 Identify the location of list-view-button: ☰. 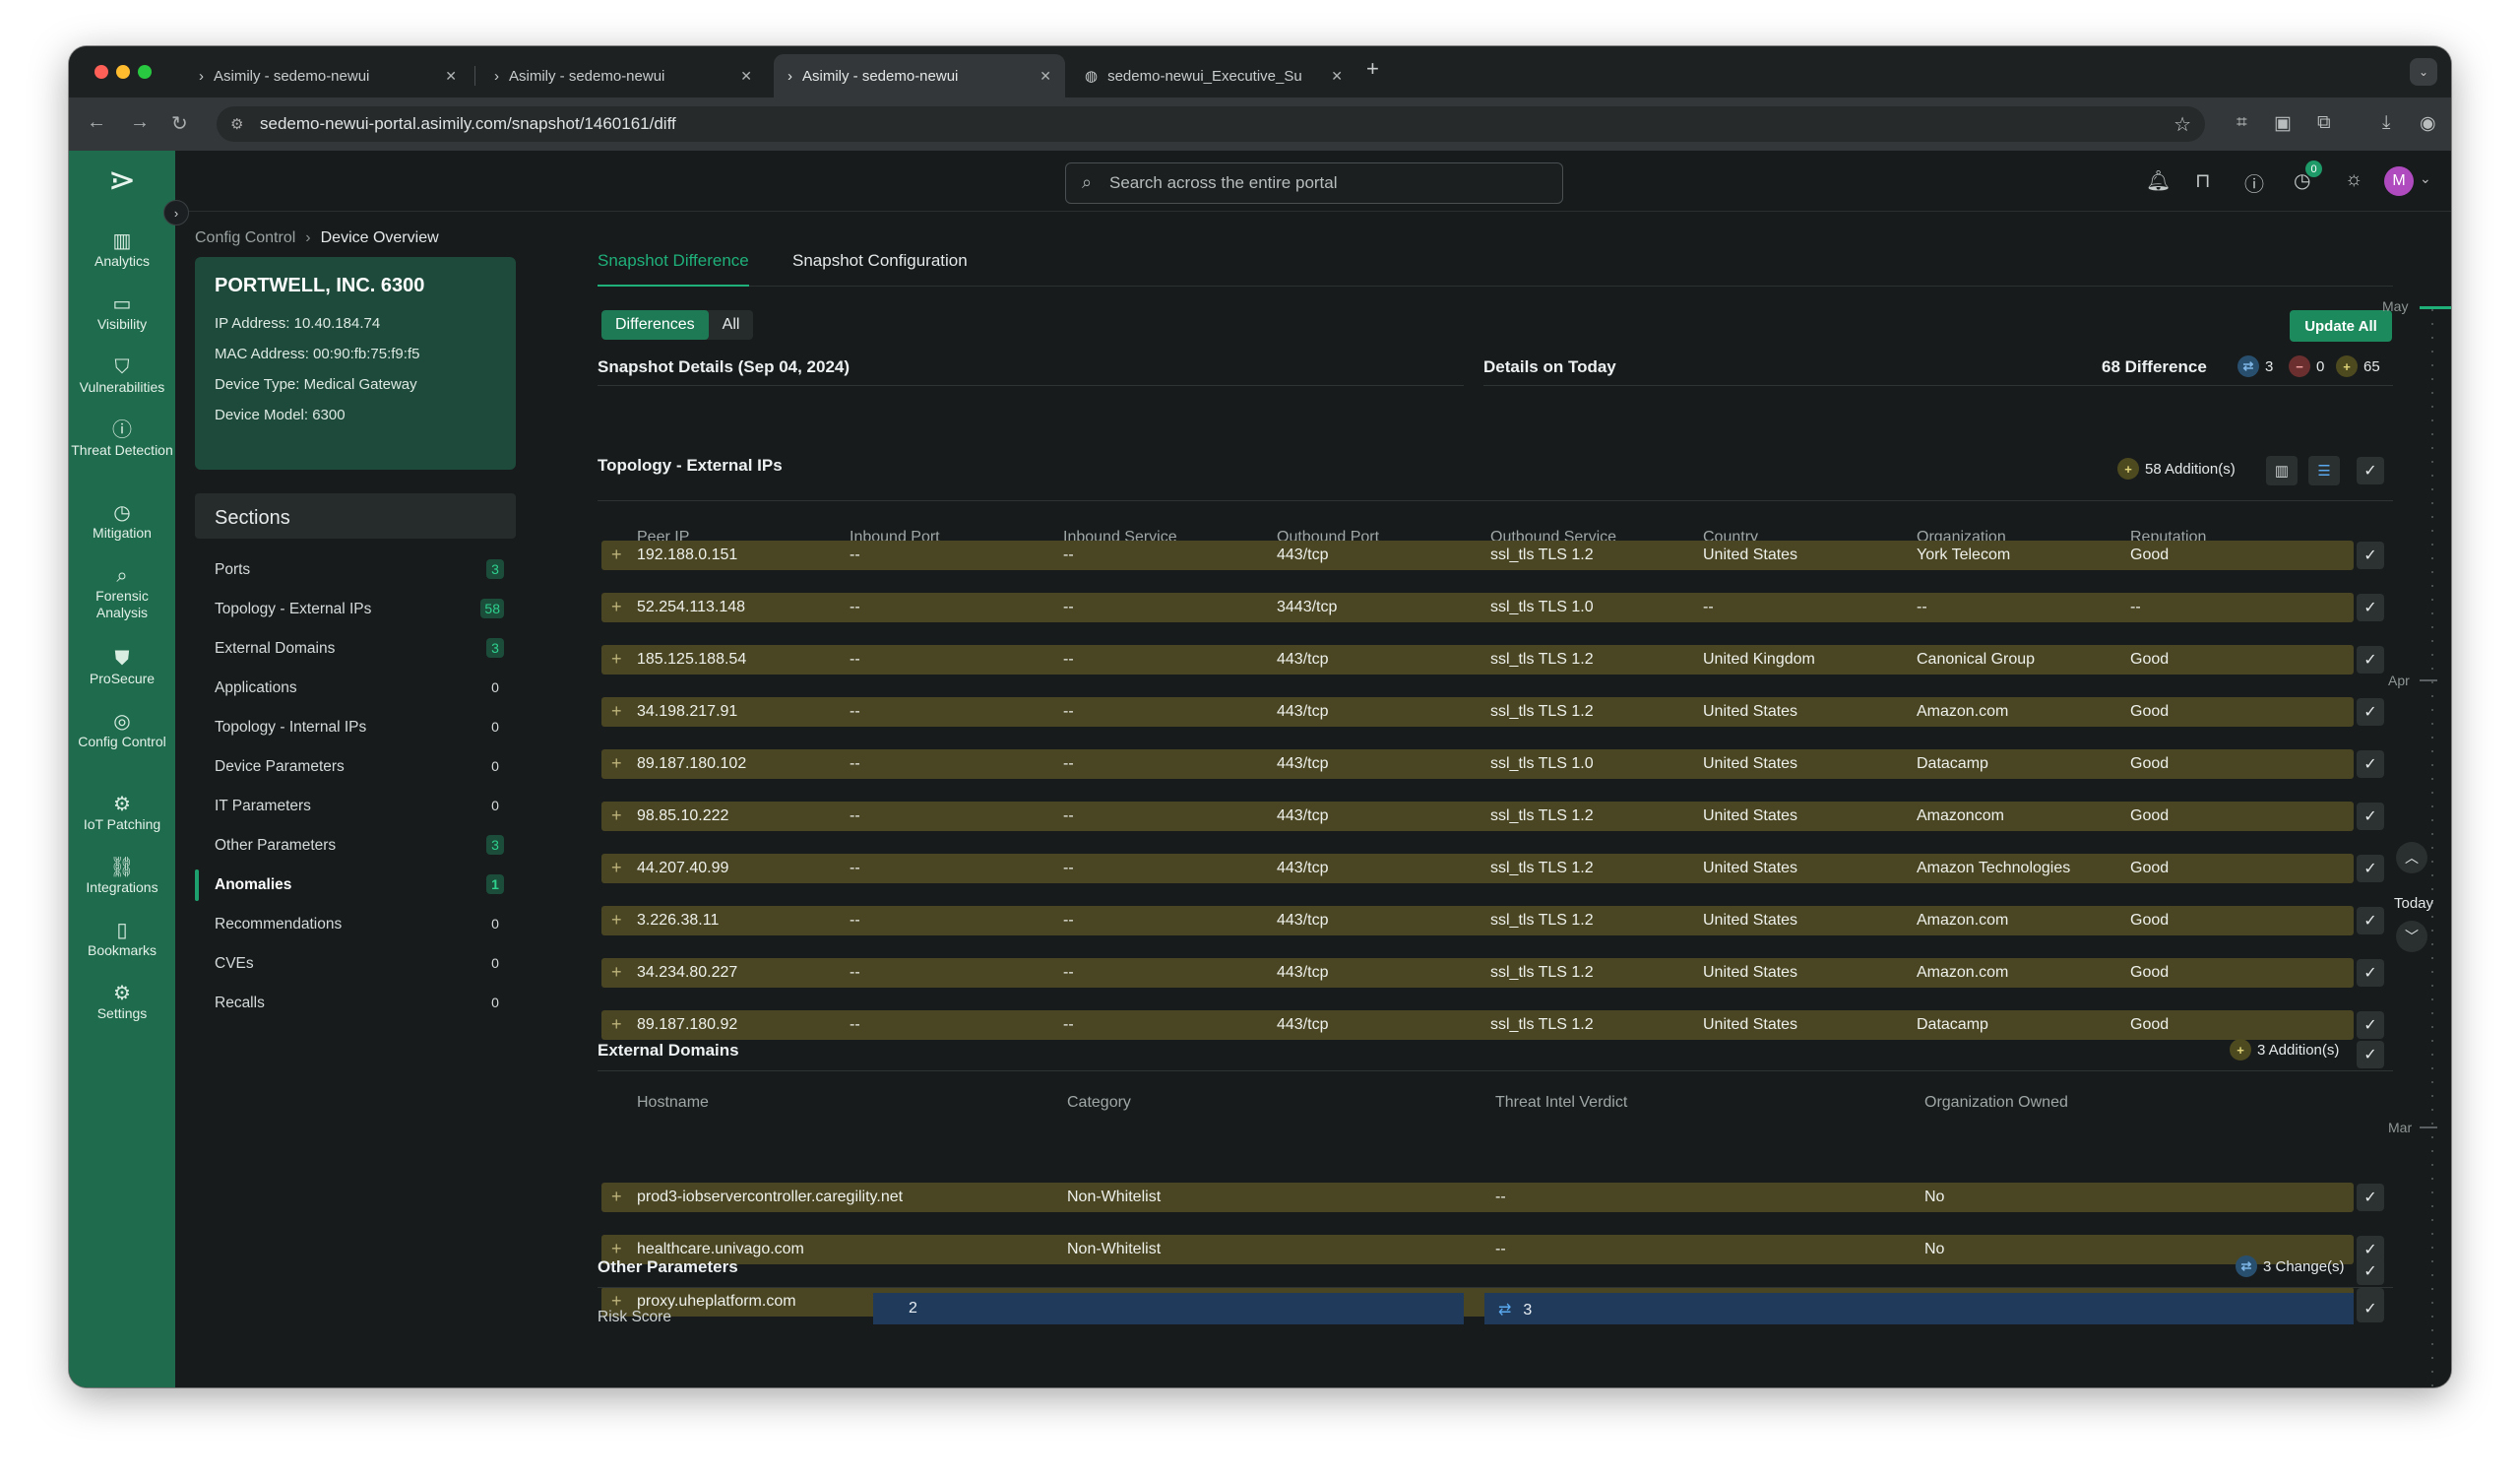
(2324, 471).